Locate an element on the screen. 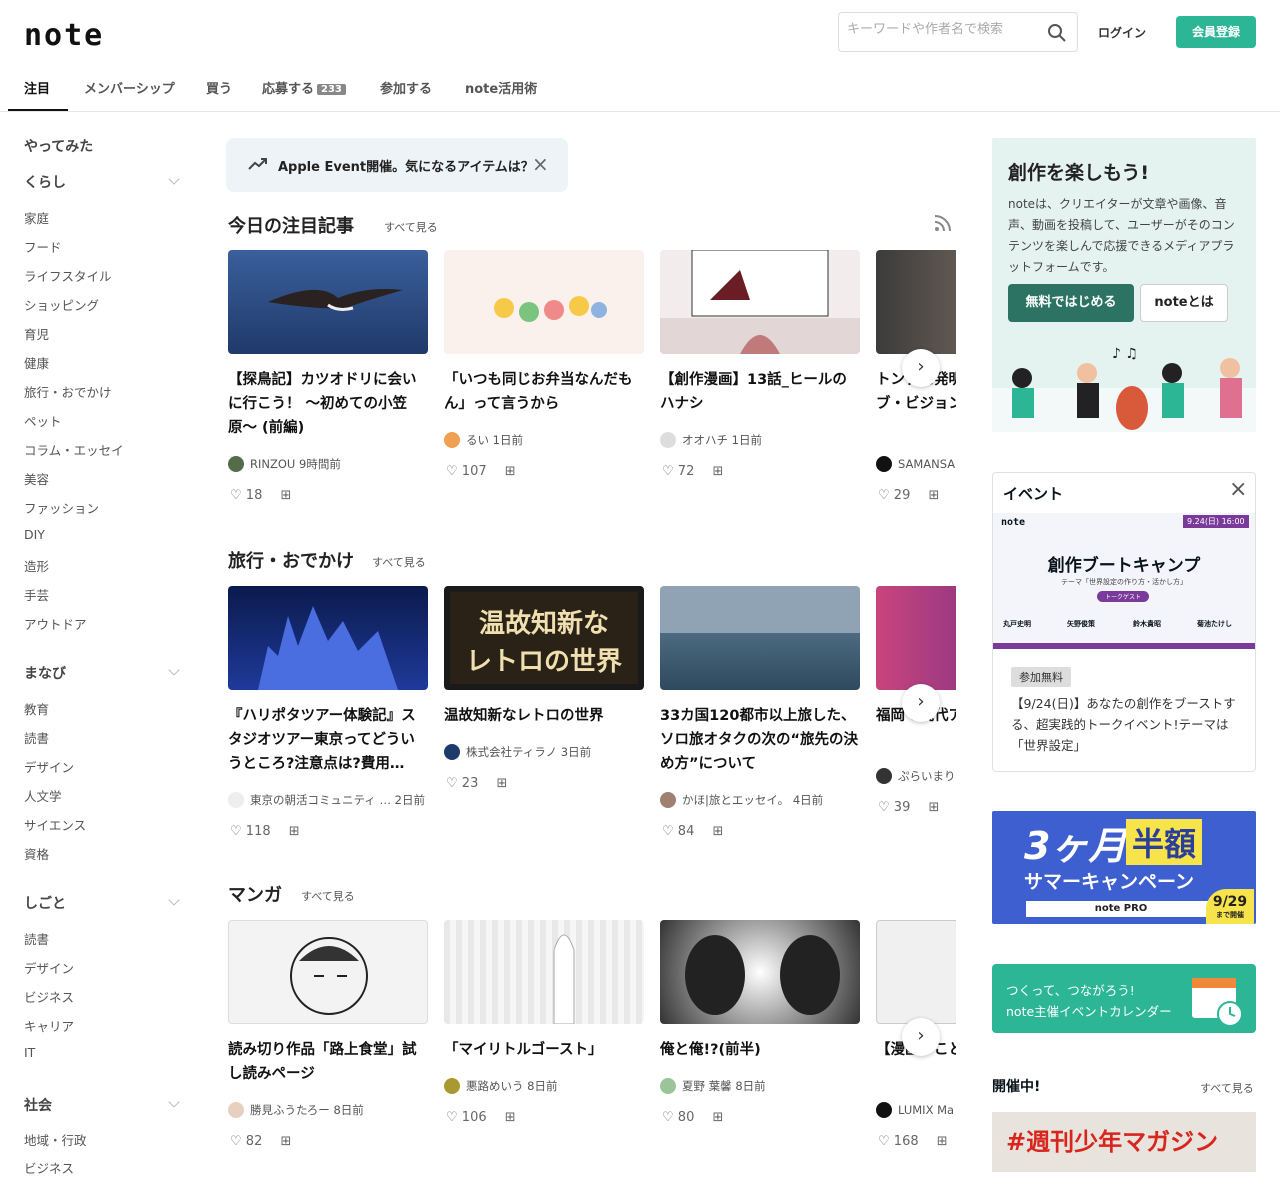 The width and height of the screenshot is (1280, 1177). like-button: ♡ 72 ⊞ is located at coordinates (692, 471).